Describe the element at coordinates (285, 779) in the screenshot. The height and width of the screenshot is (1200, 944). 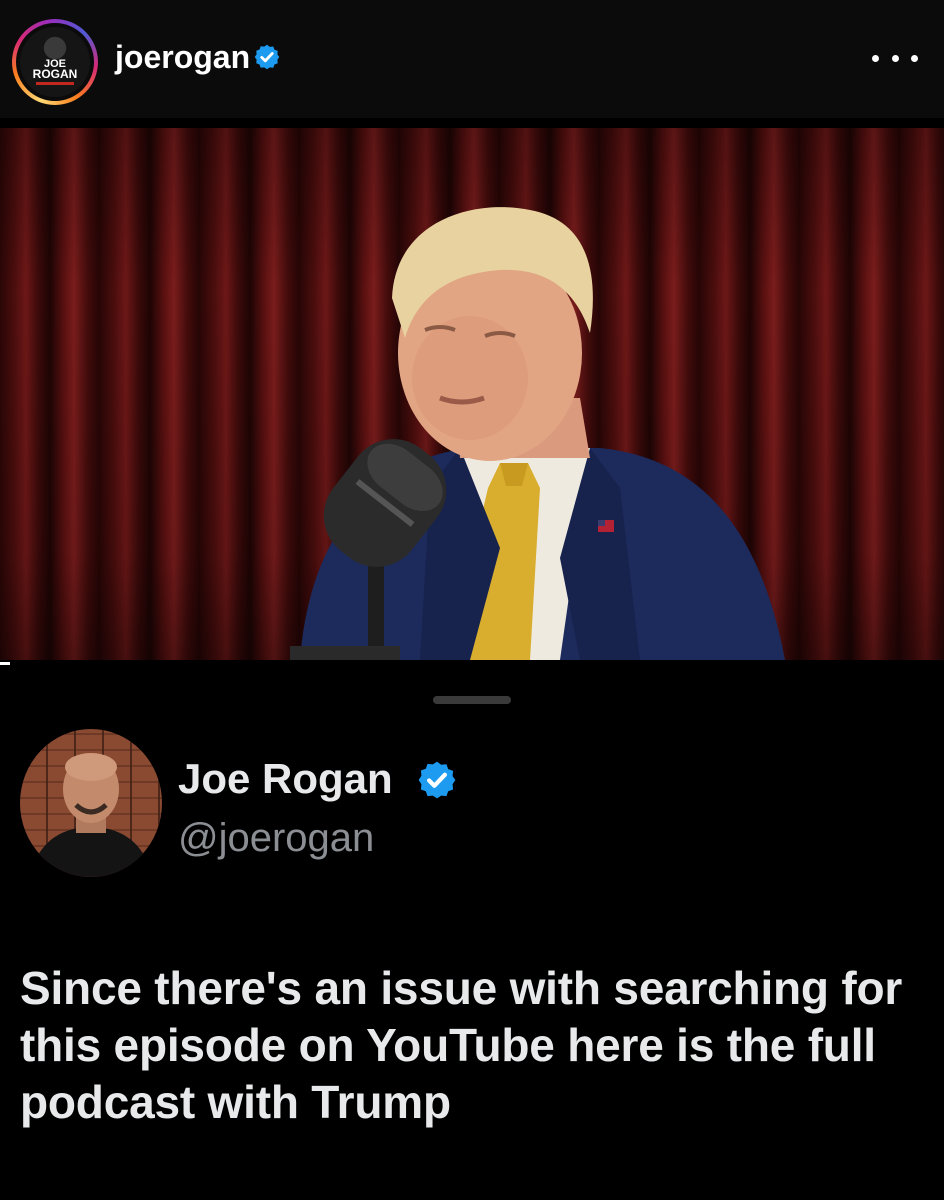
I see `tweet-display-name: Joe Rogan` at that location.